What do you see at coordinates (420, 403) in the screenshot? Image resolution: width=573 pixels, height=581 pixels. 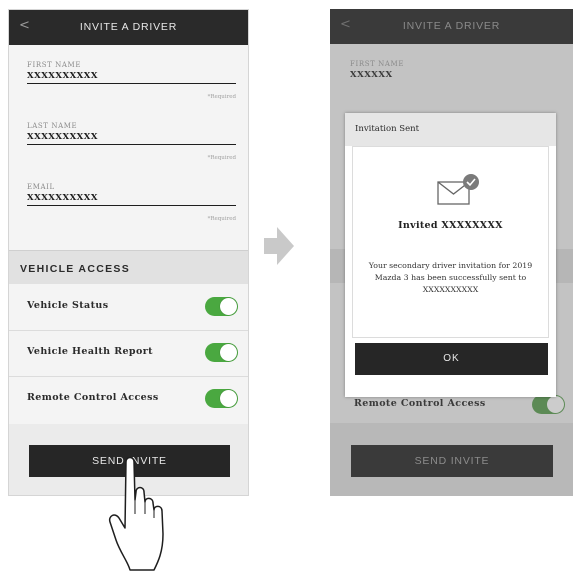 I see `remote-control-access-label: Remote Control Access` at bounding box center [420, 403].